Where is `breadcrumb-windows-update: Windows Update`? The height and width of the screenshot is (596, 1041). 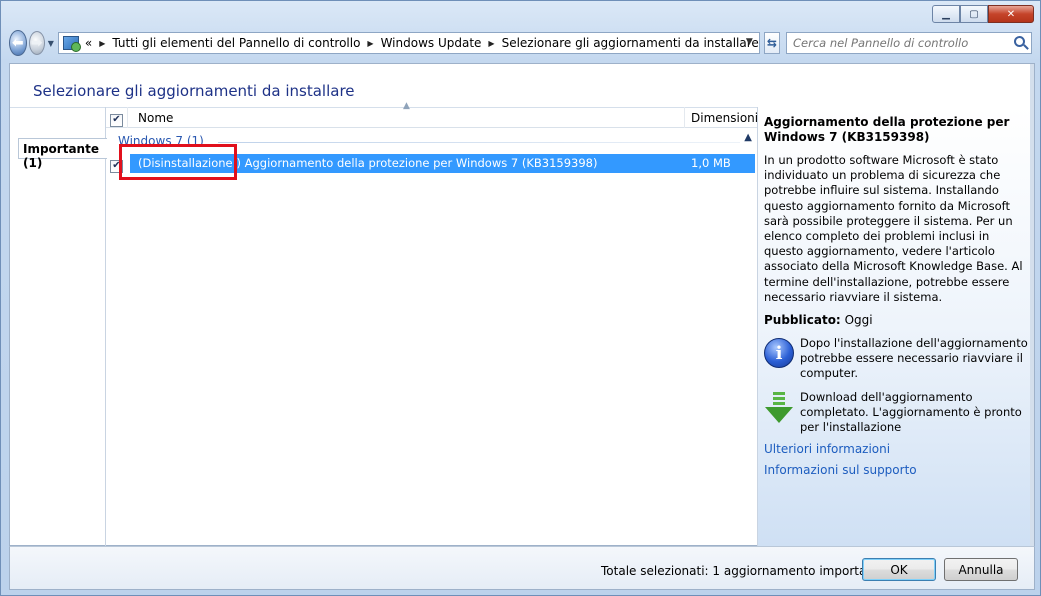 breadcrumb-windows-update: Windows Update is located at coordinates (431, 43).